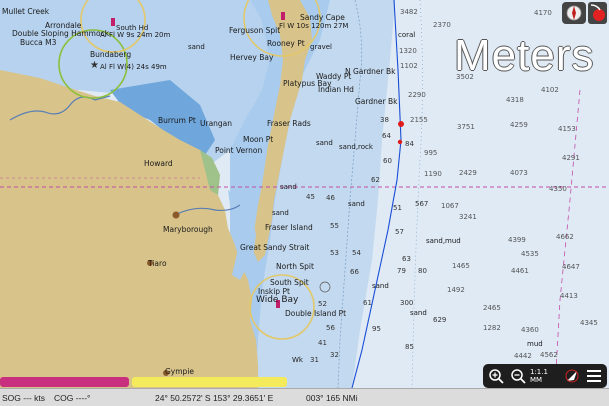 This screenshot has width=609, height=406. I want to click on light-label: Al Fl W(4) 24s 49m, so click(133, 67).